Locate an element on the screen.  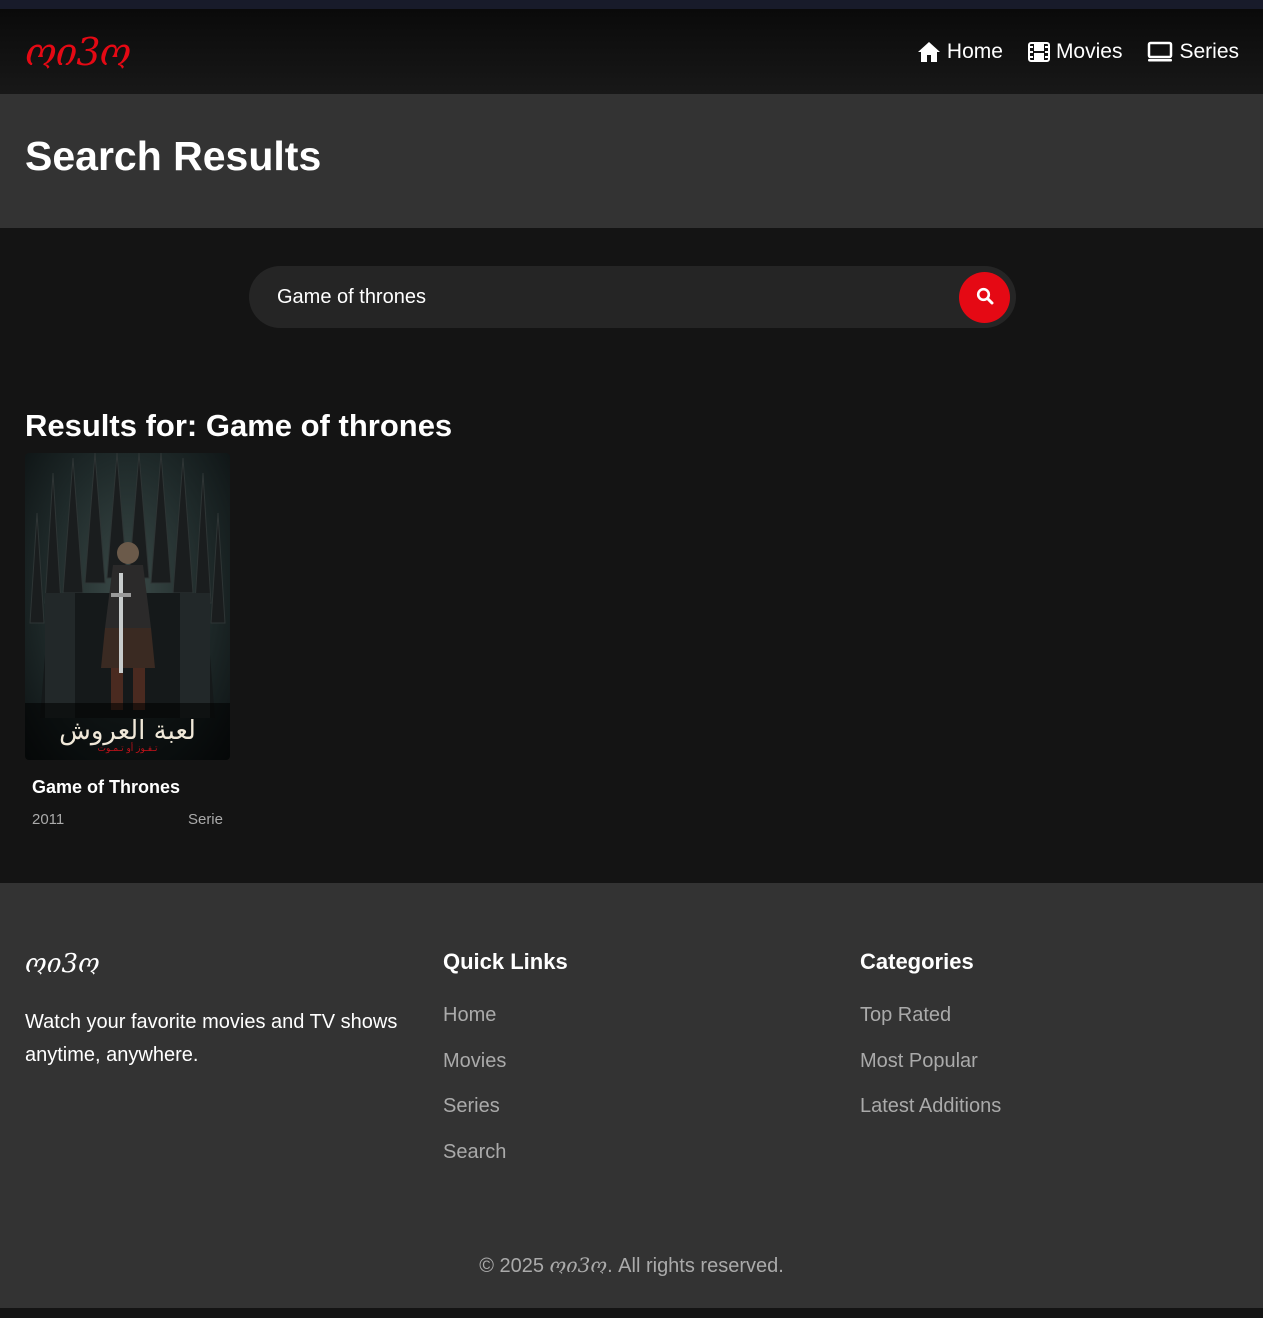
nav-item-movies: Movies is located at coordinates (1075, 51).